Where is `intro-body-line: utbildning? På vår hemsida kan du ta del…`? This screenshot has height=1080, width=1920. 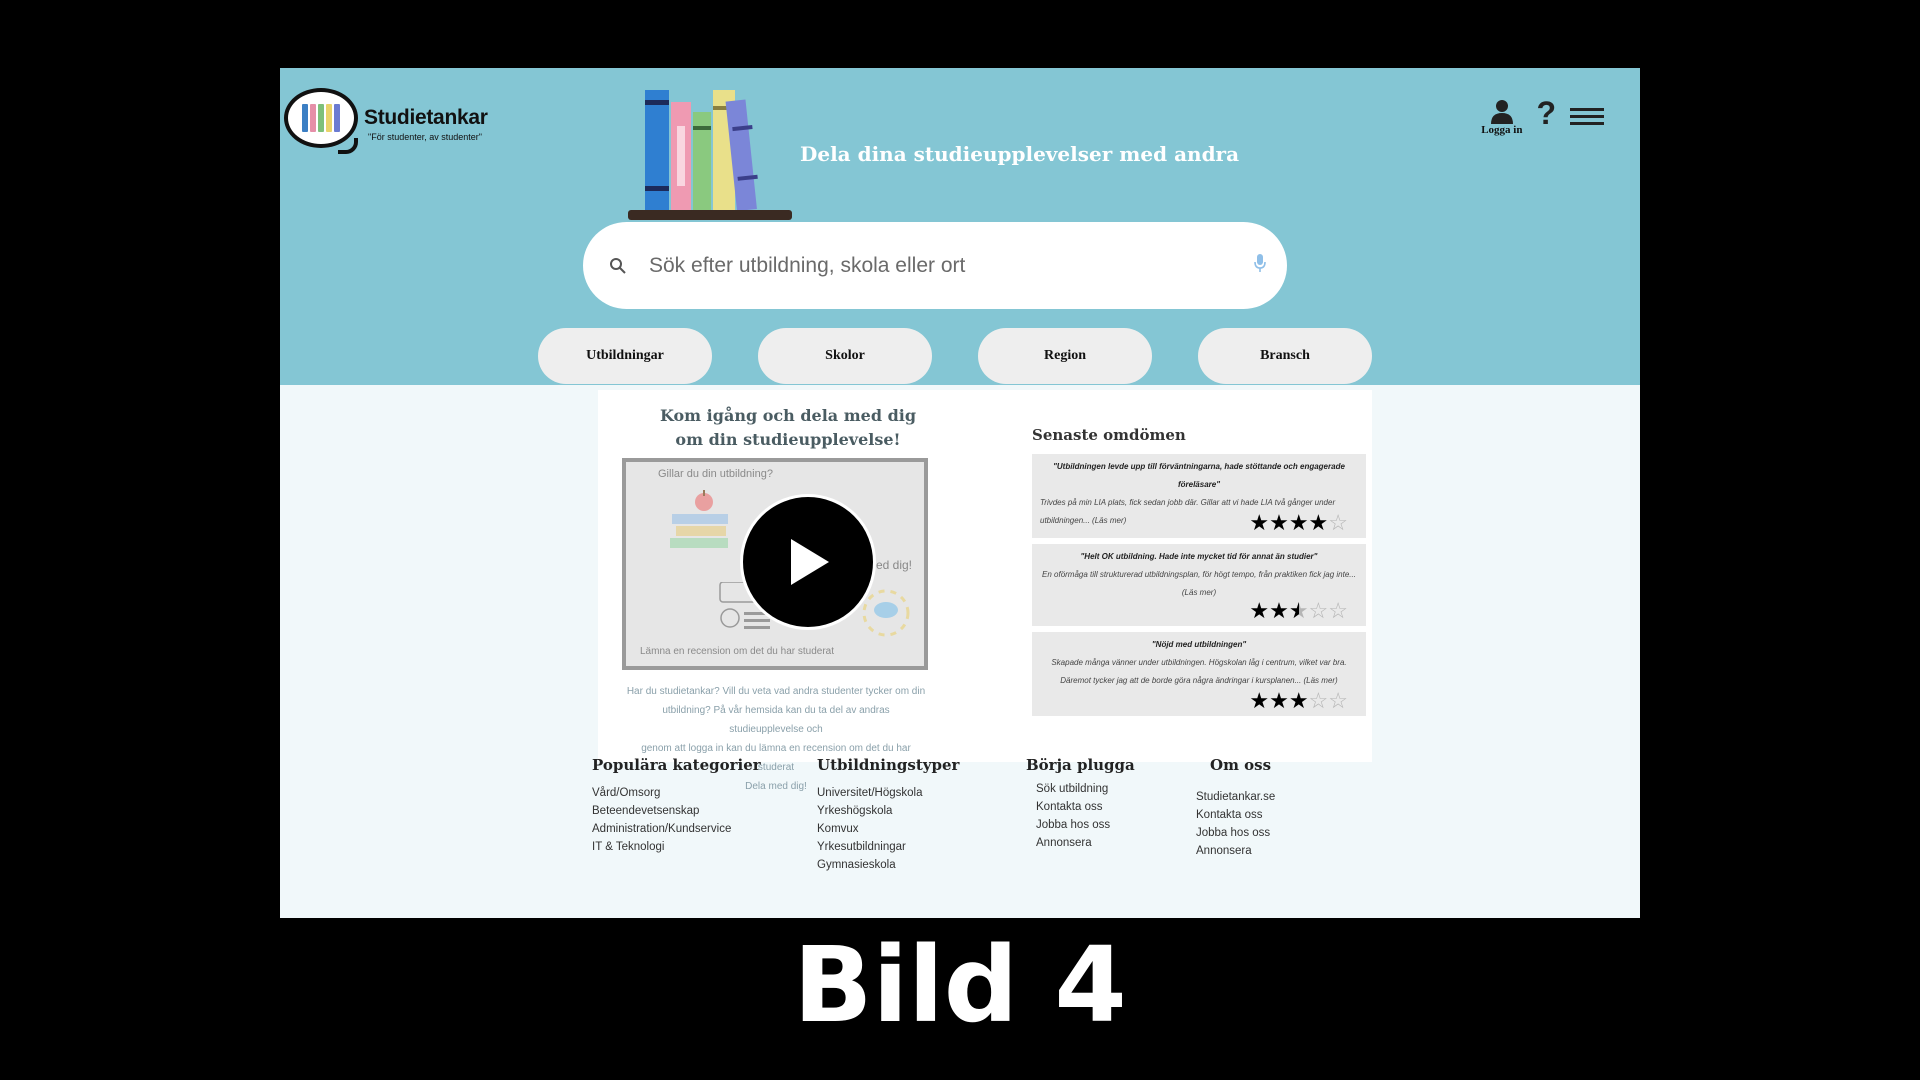
intro-body-line: utbildning? På vår hemsida kan du ta del… is located at coordinates (776, 720).